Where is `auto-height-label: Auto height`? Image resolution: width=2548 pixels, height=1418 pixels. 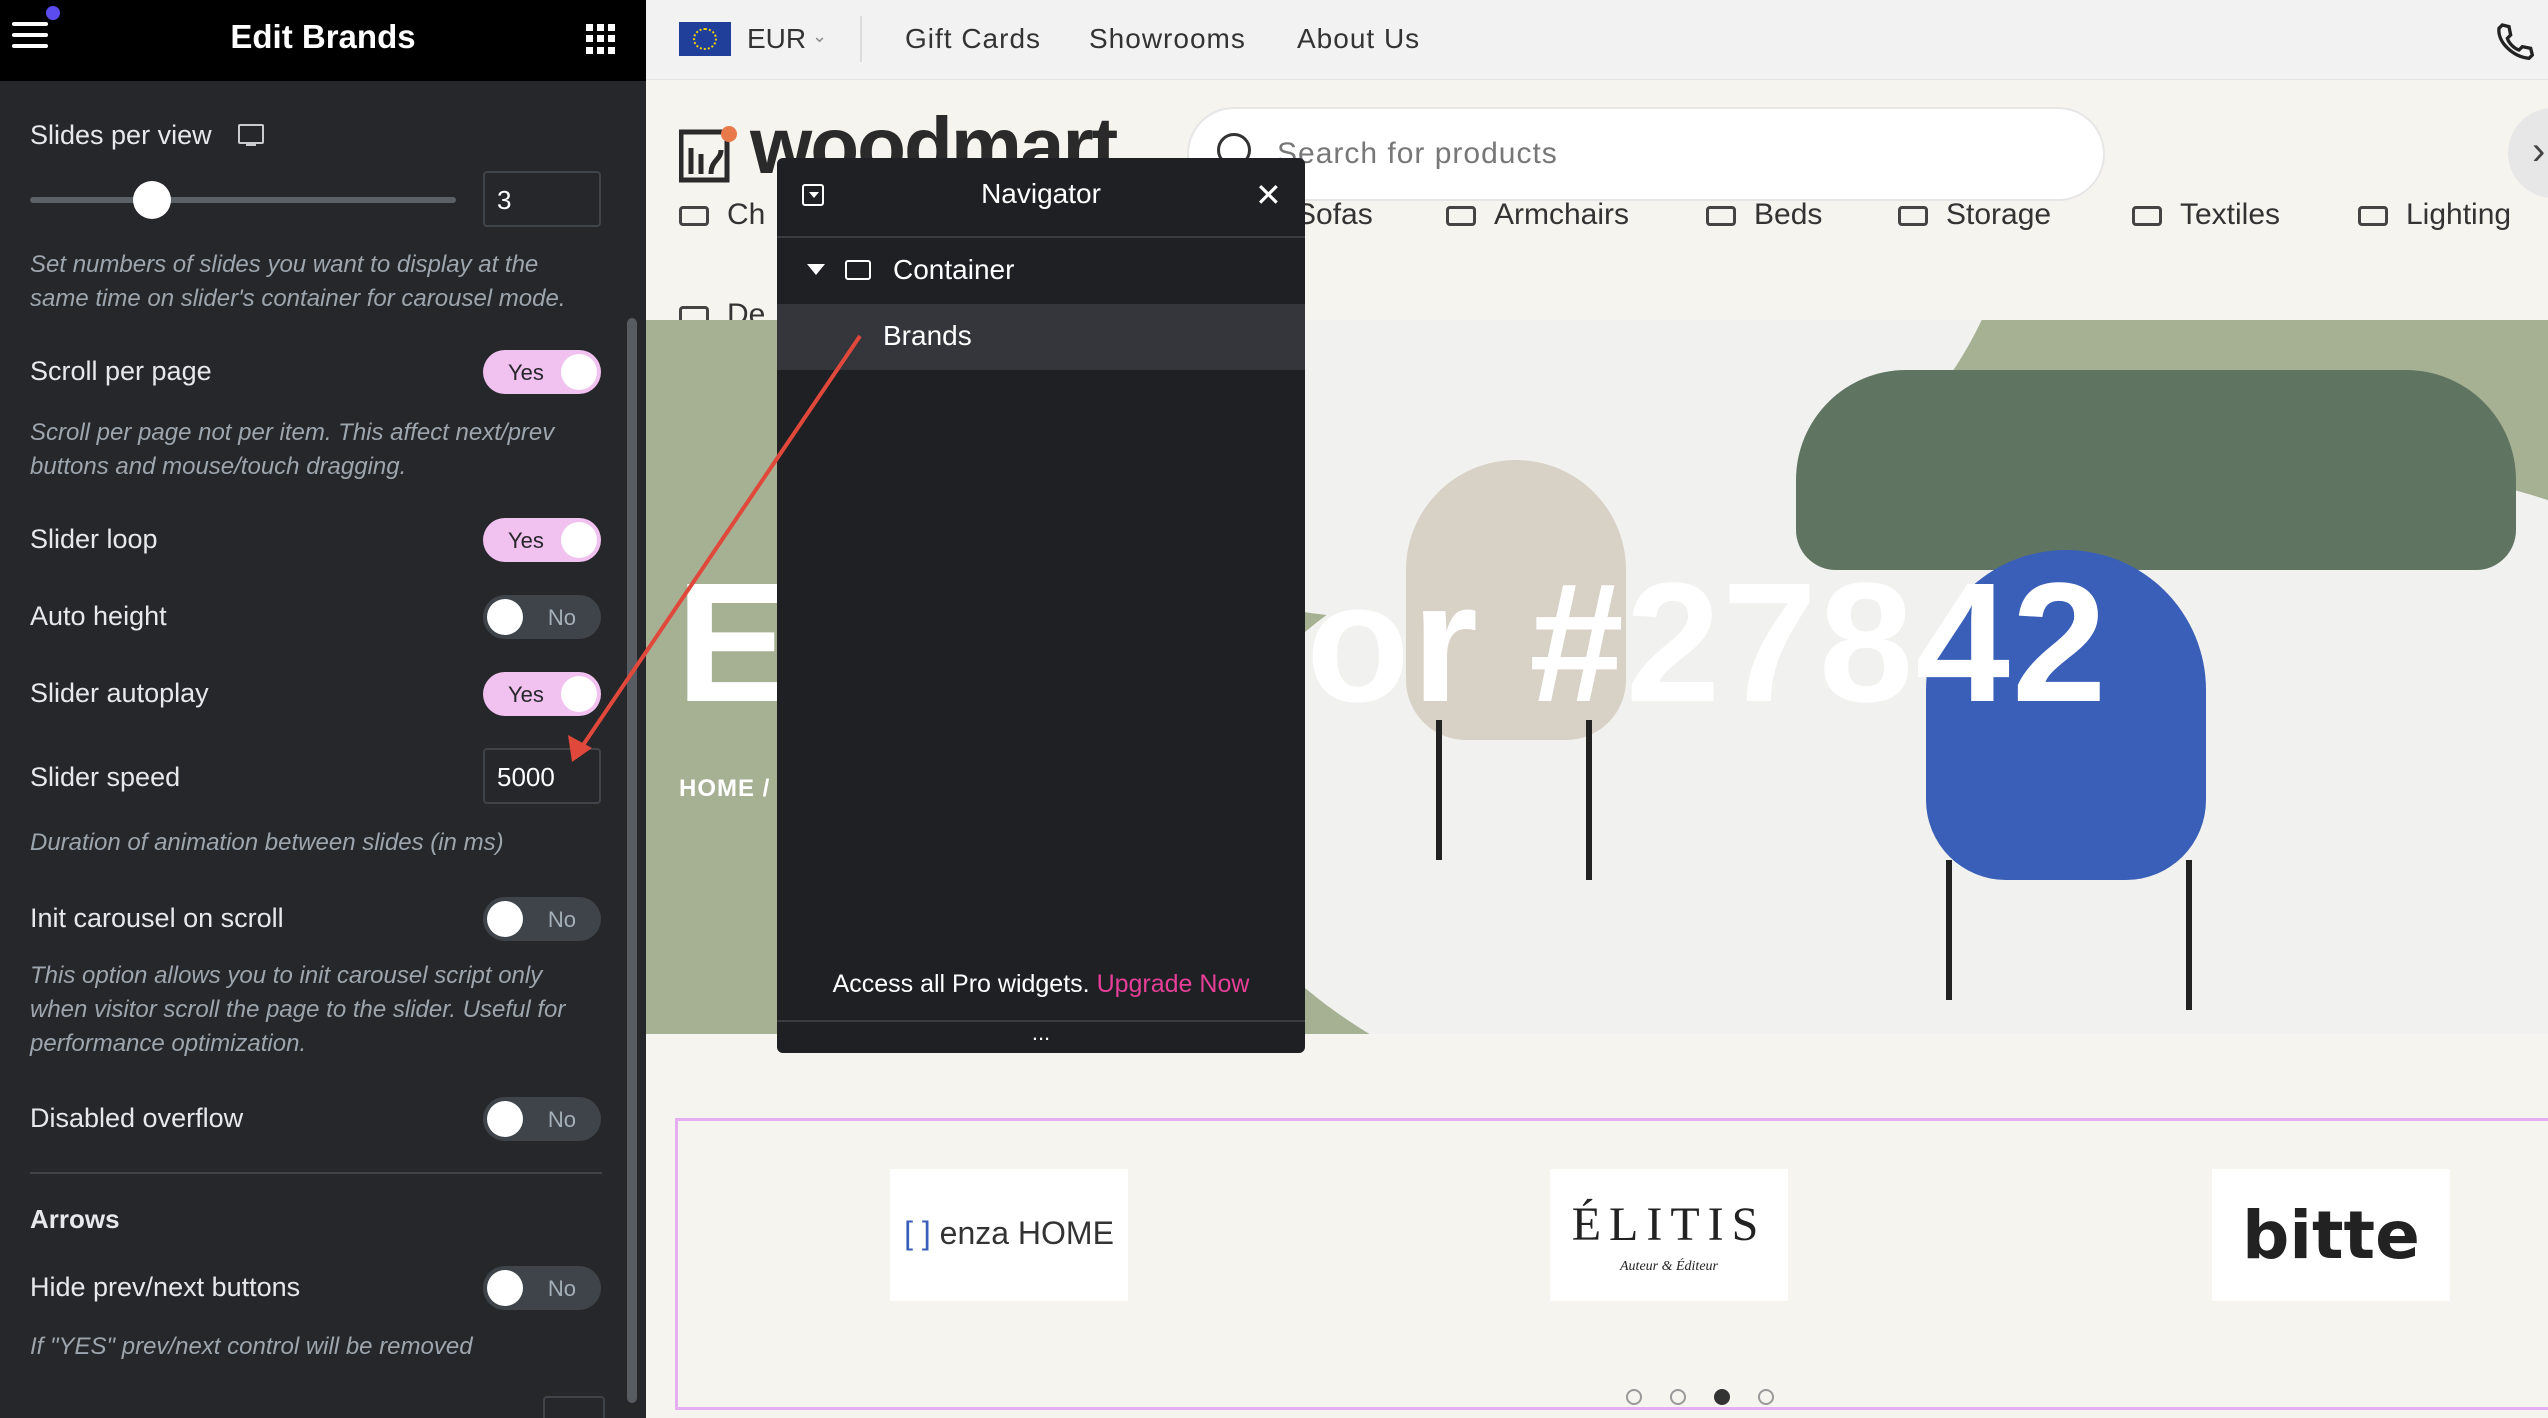
auto-height-label: Auto height is located at coordinates (98, 616).